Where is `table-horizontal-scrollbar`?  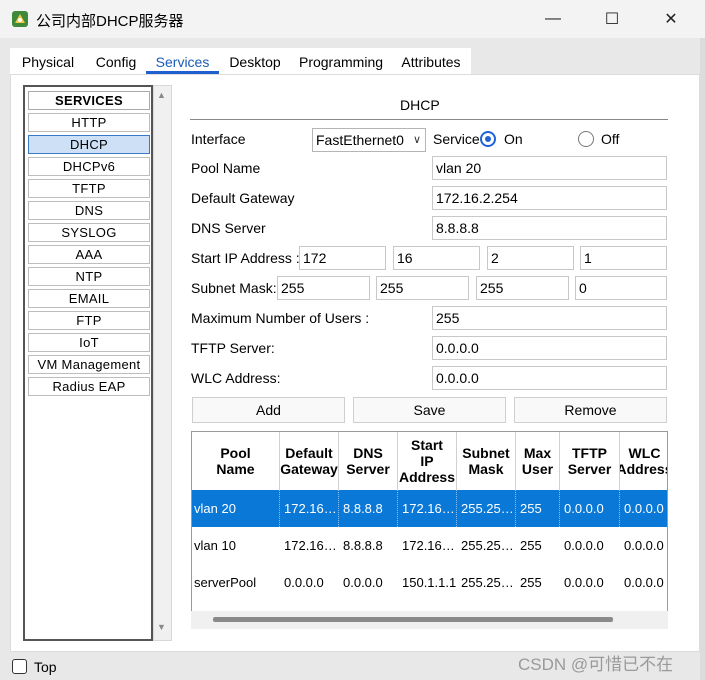
table-horizontal-scrollbar is located at coordinates (429, 620).